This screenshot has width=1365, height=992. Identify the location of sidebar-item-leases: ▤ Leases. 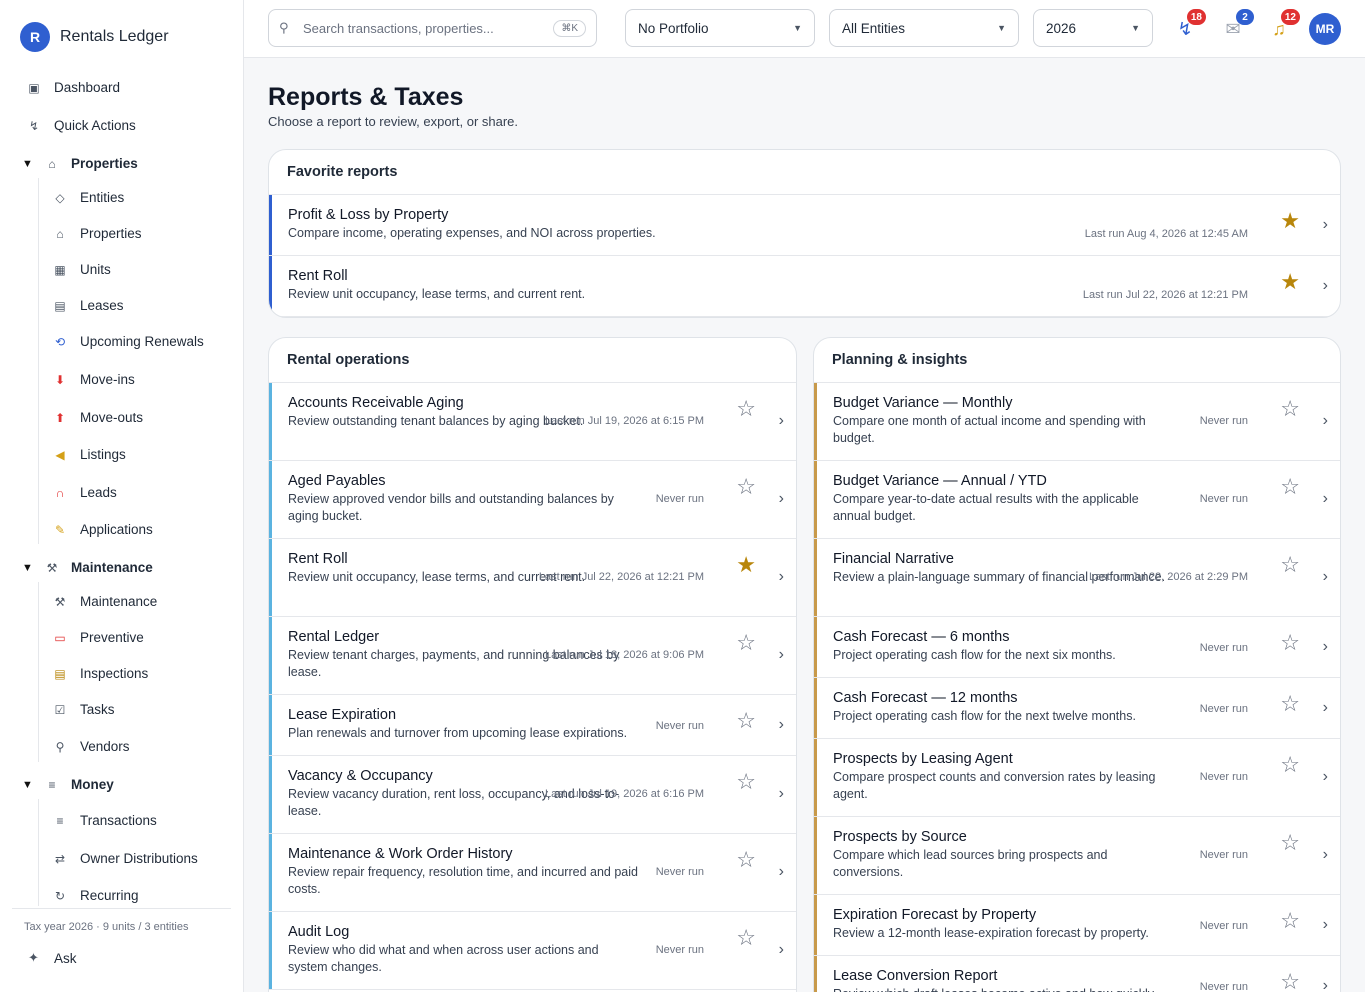
(86, 305).